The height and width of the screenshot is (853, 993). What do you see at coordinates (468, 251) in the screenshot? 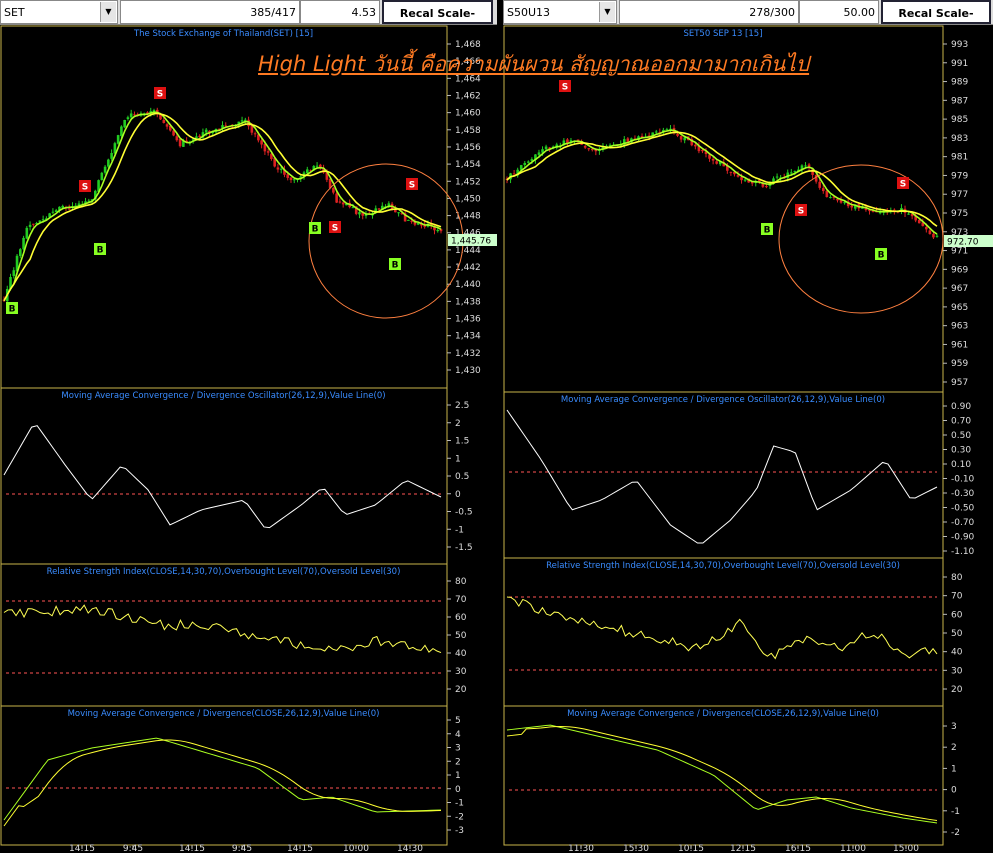
I see `axis-label: 1,444` at bounding box center [468, 251].